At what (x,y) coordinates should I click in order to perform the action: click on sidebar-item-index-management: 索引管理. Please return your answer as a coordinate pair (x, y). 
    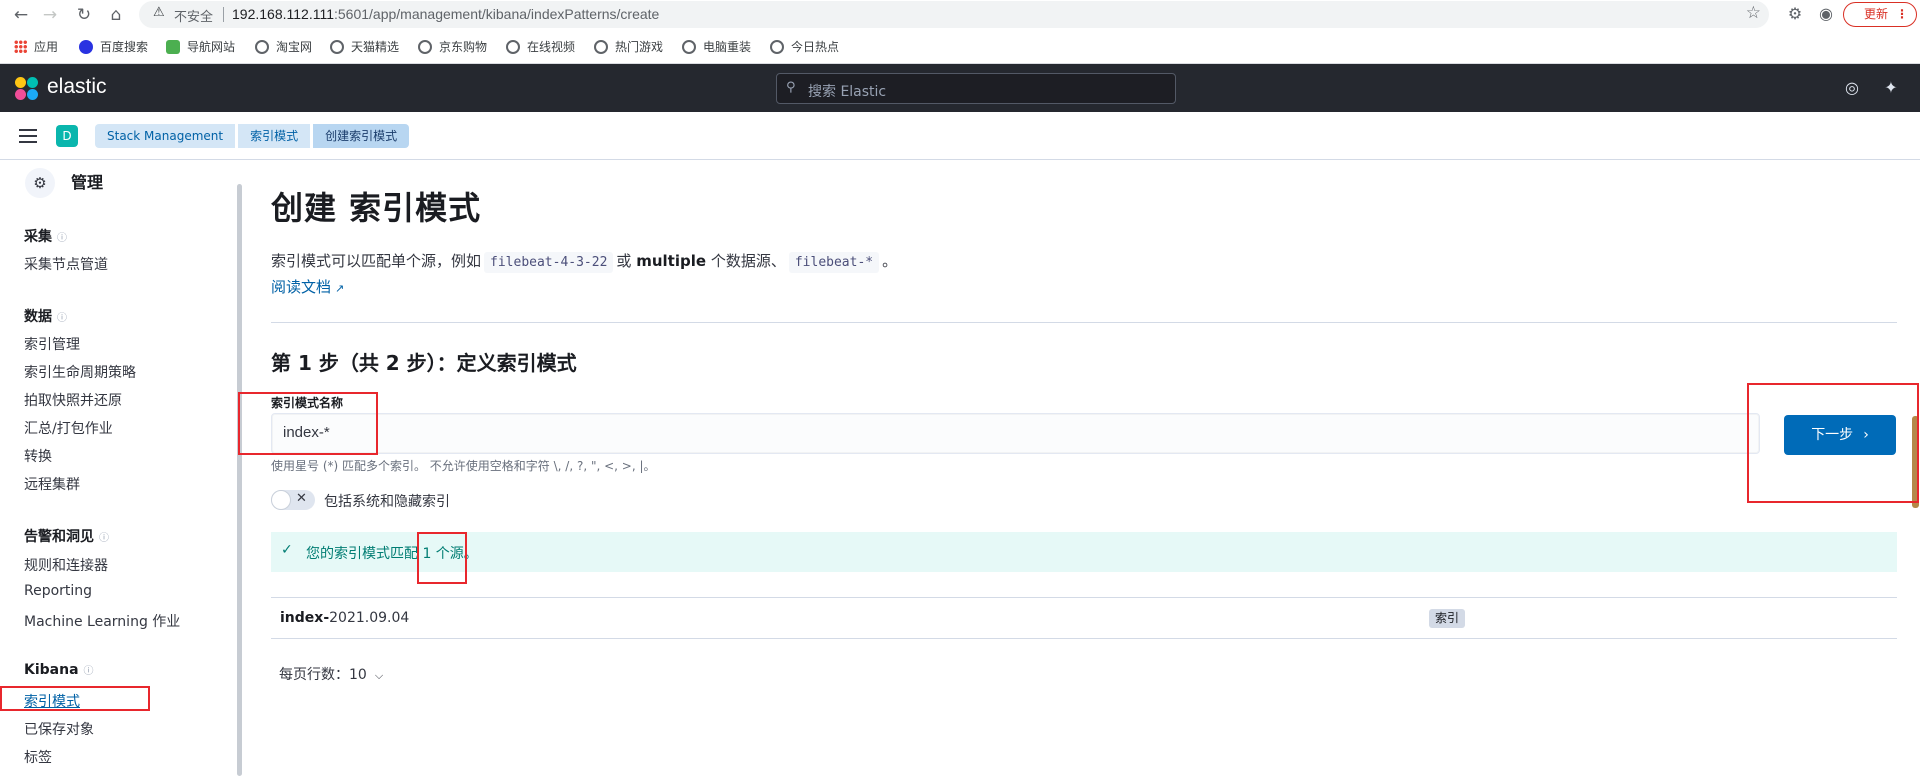
    Looking at the image, I should click on (52, 344).